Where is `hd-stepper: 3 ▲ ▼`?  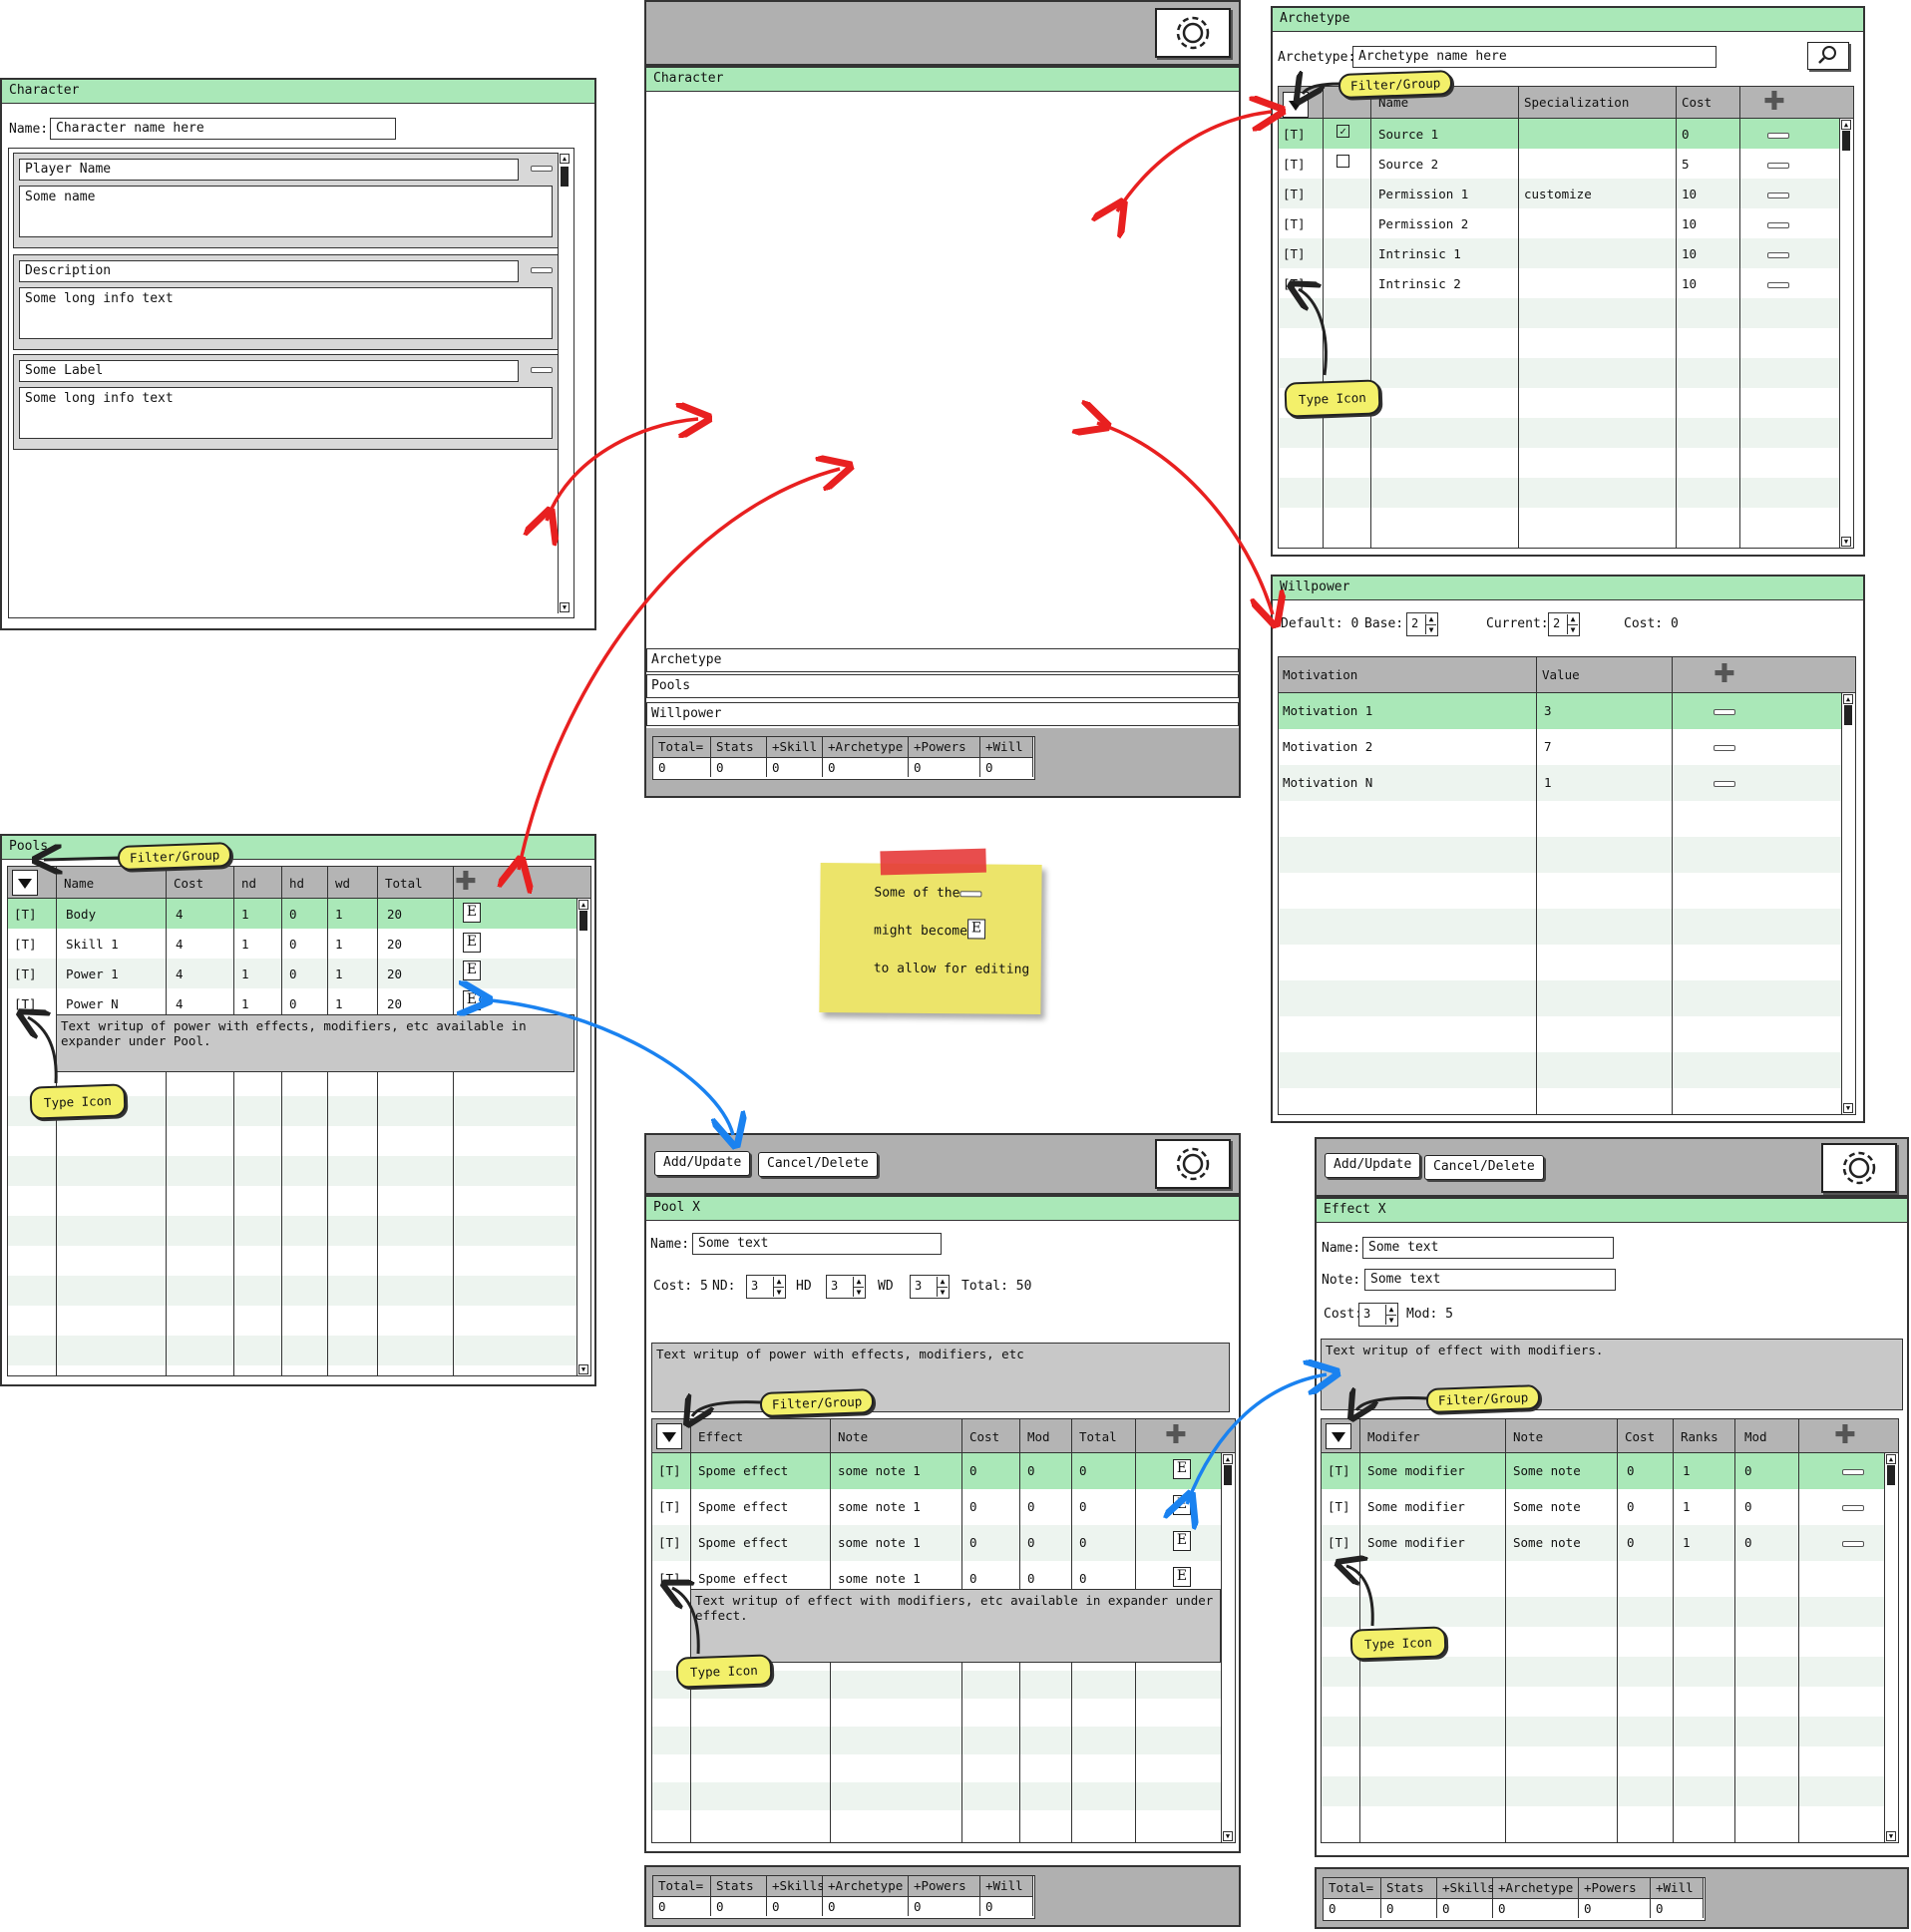
hd-stepper: 3 ▲ ▼ is located at coordinates (846, 1287).